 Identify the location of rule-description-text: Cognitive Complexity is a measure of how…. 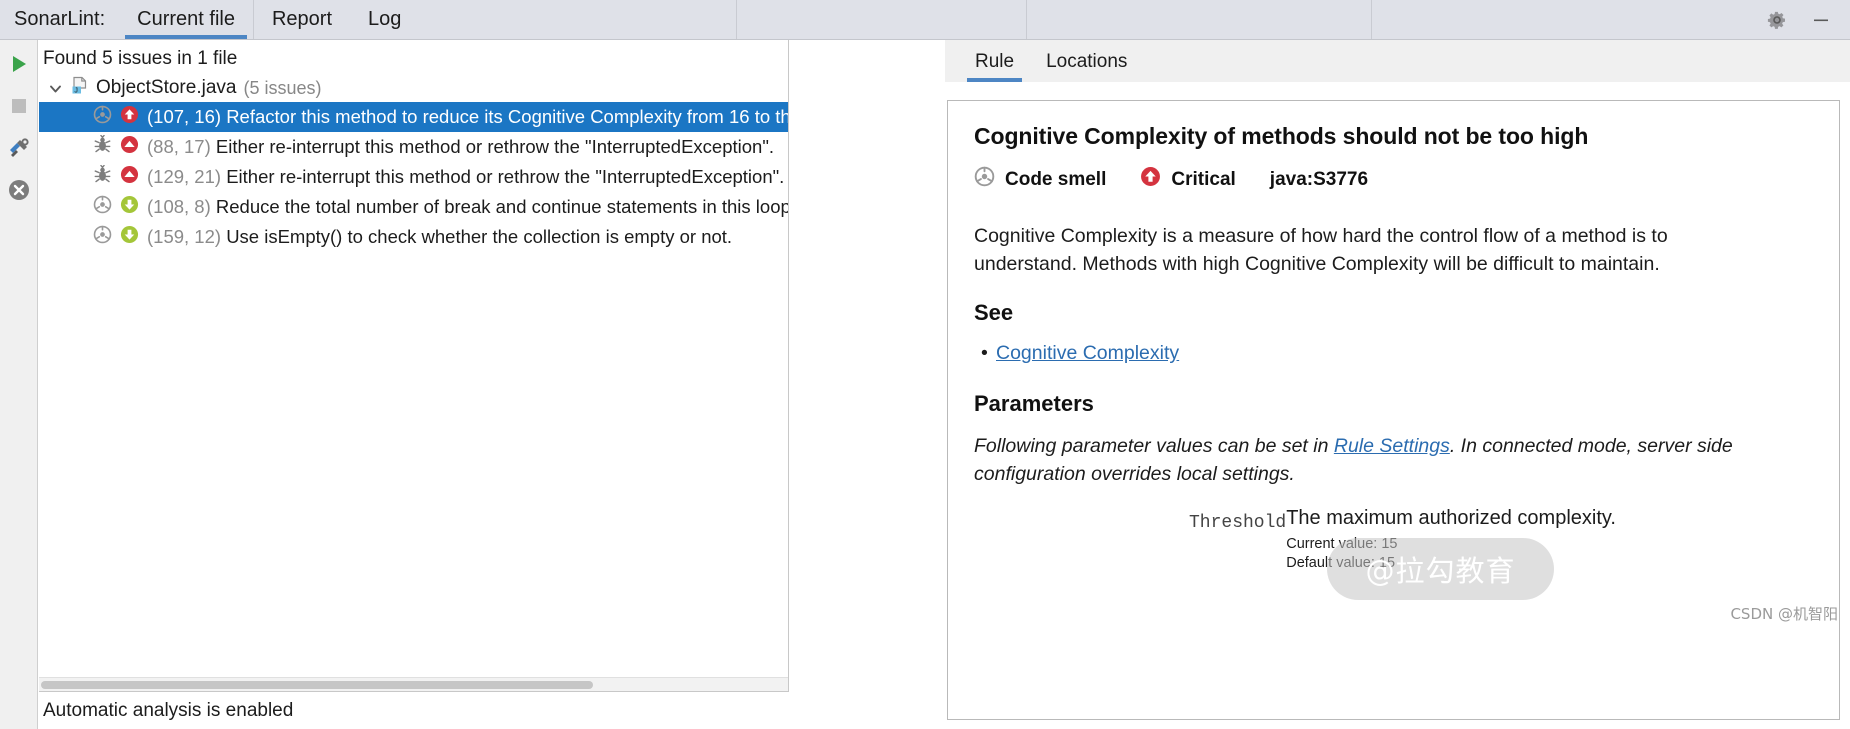
(1321, 250).